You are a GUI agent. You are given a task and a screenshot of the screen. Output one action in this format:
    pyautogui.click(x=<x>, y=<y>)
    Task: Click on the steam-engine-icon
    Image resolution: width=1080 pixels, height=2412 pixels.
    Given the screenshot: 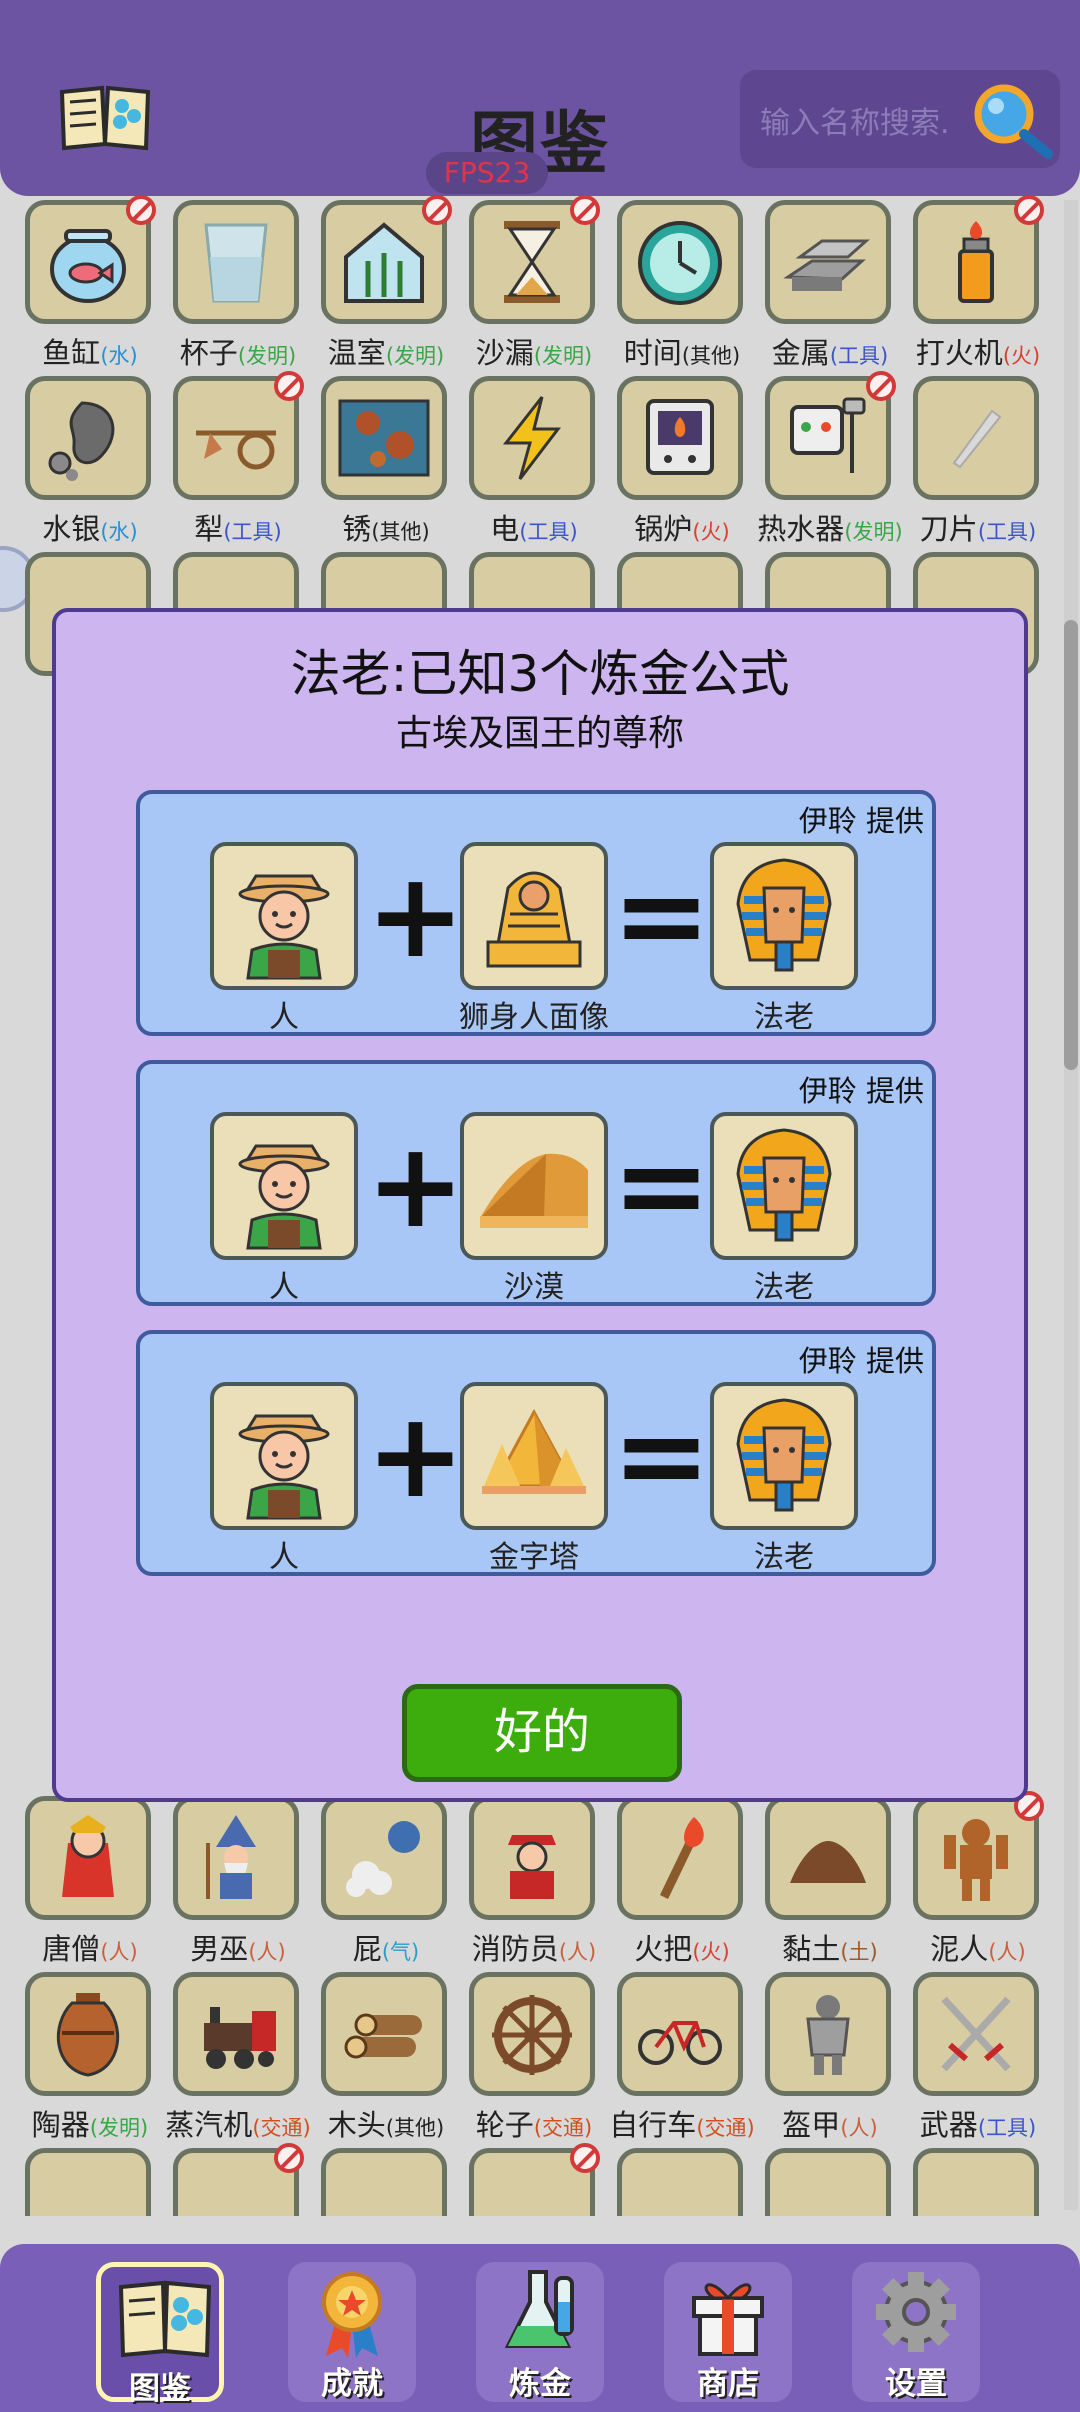 What is the action you would take?
    pyautogui.click(x=240, y=2038)
    